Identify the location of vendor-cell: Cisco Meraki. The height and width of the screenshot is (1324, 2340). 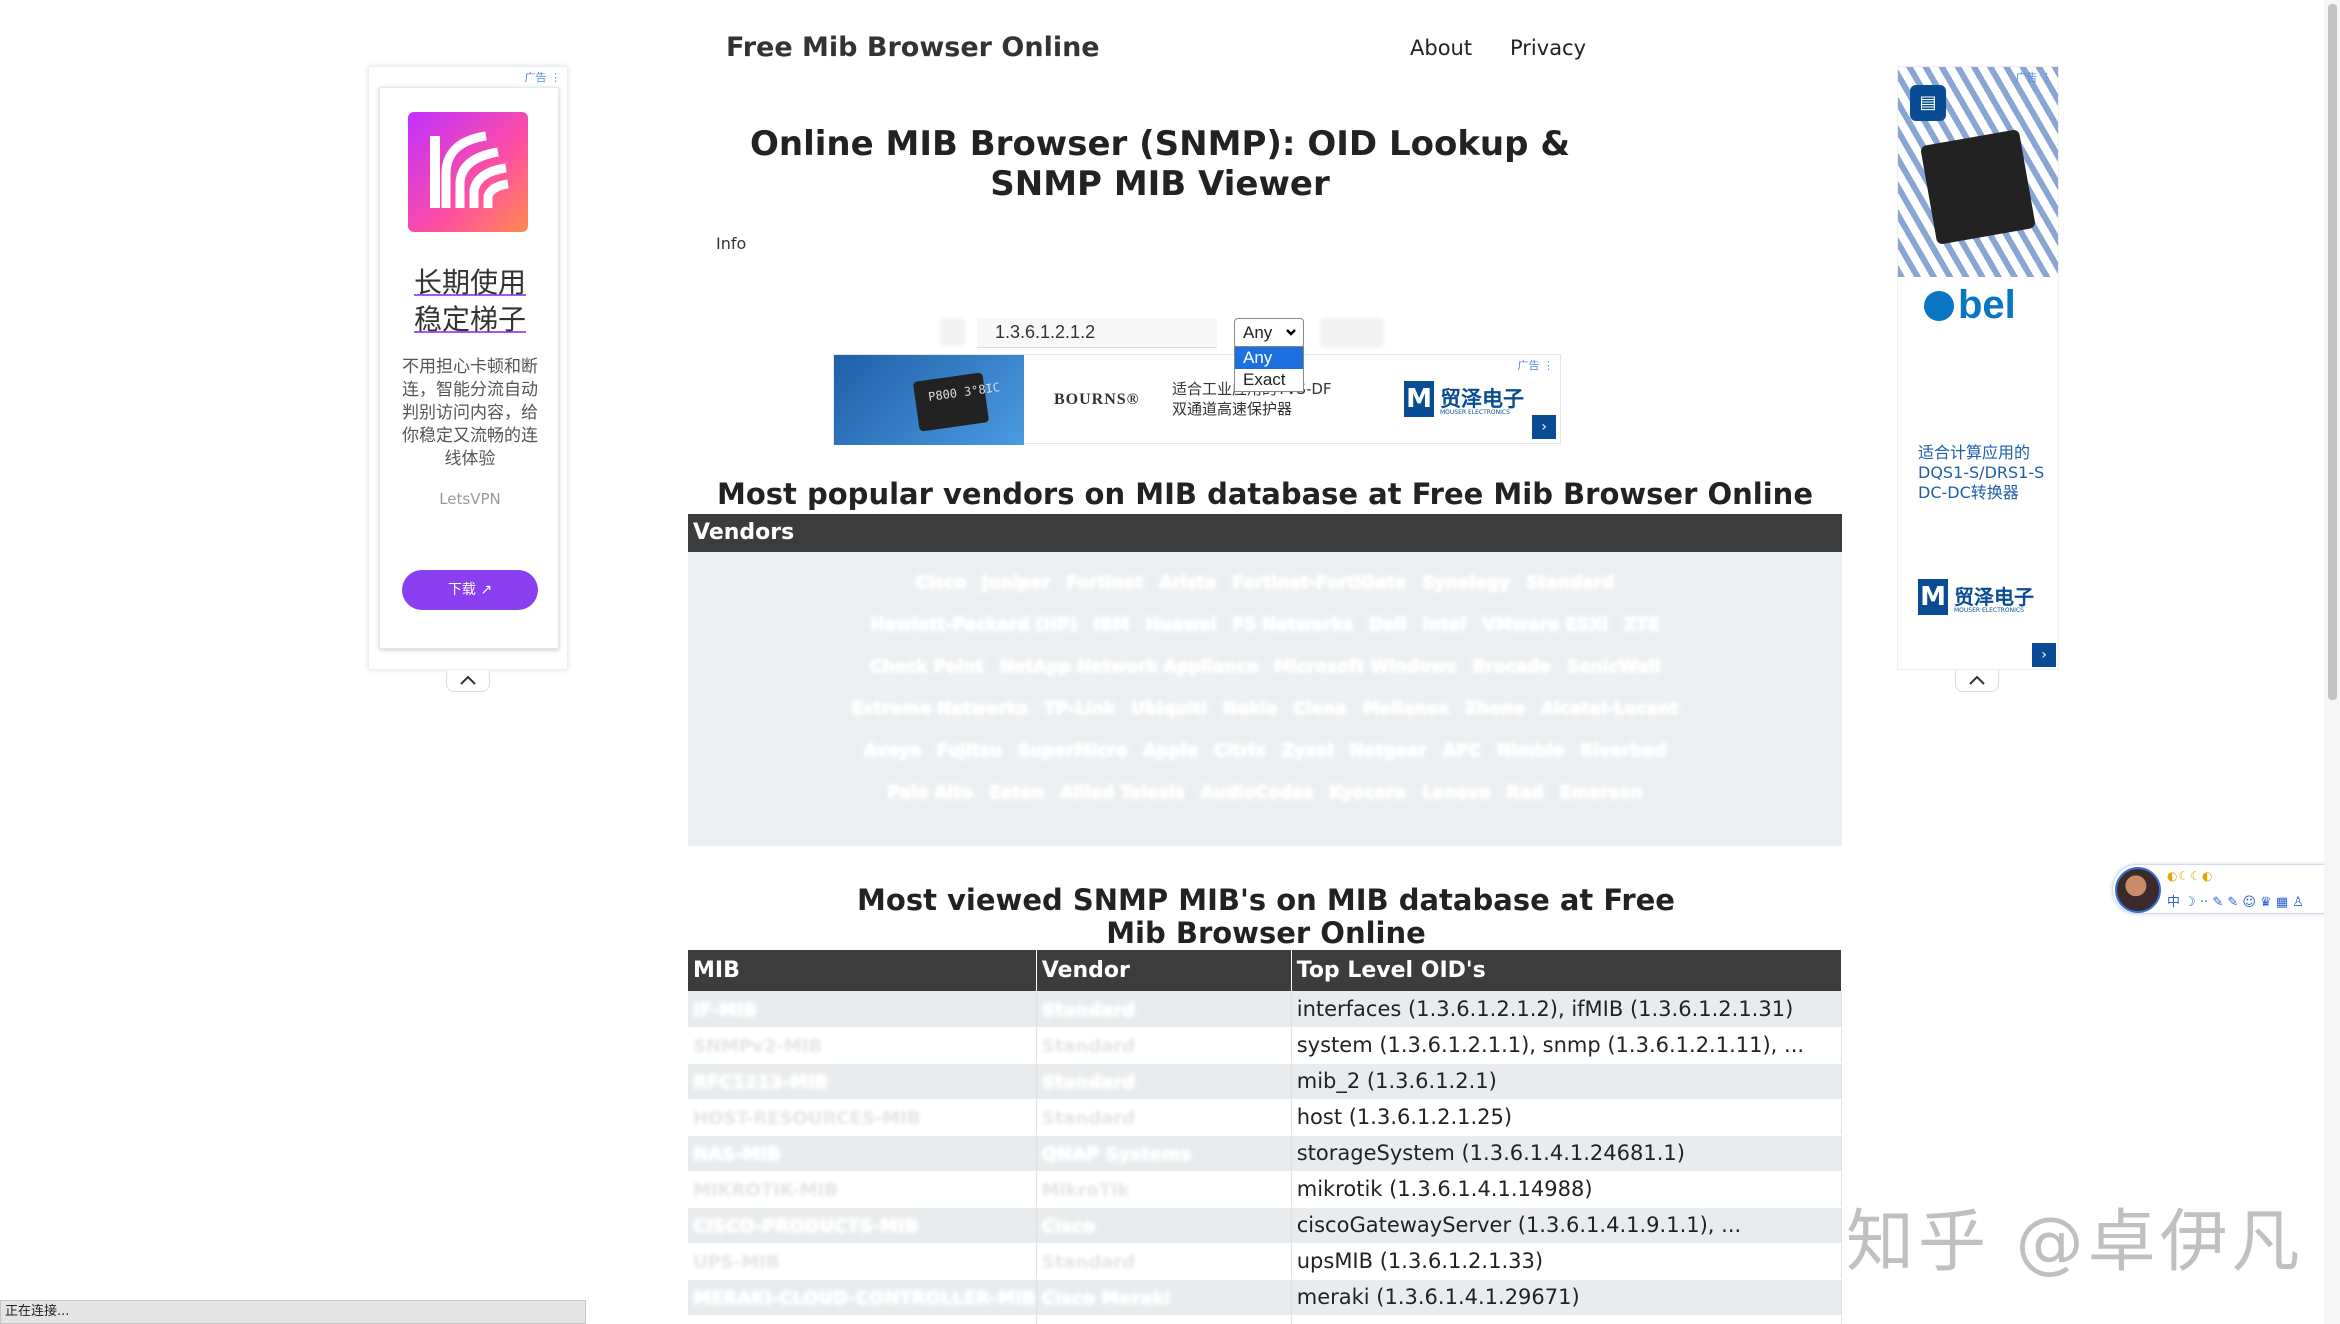
(1164, 1297).